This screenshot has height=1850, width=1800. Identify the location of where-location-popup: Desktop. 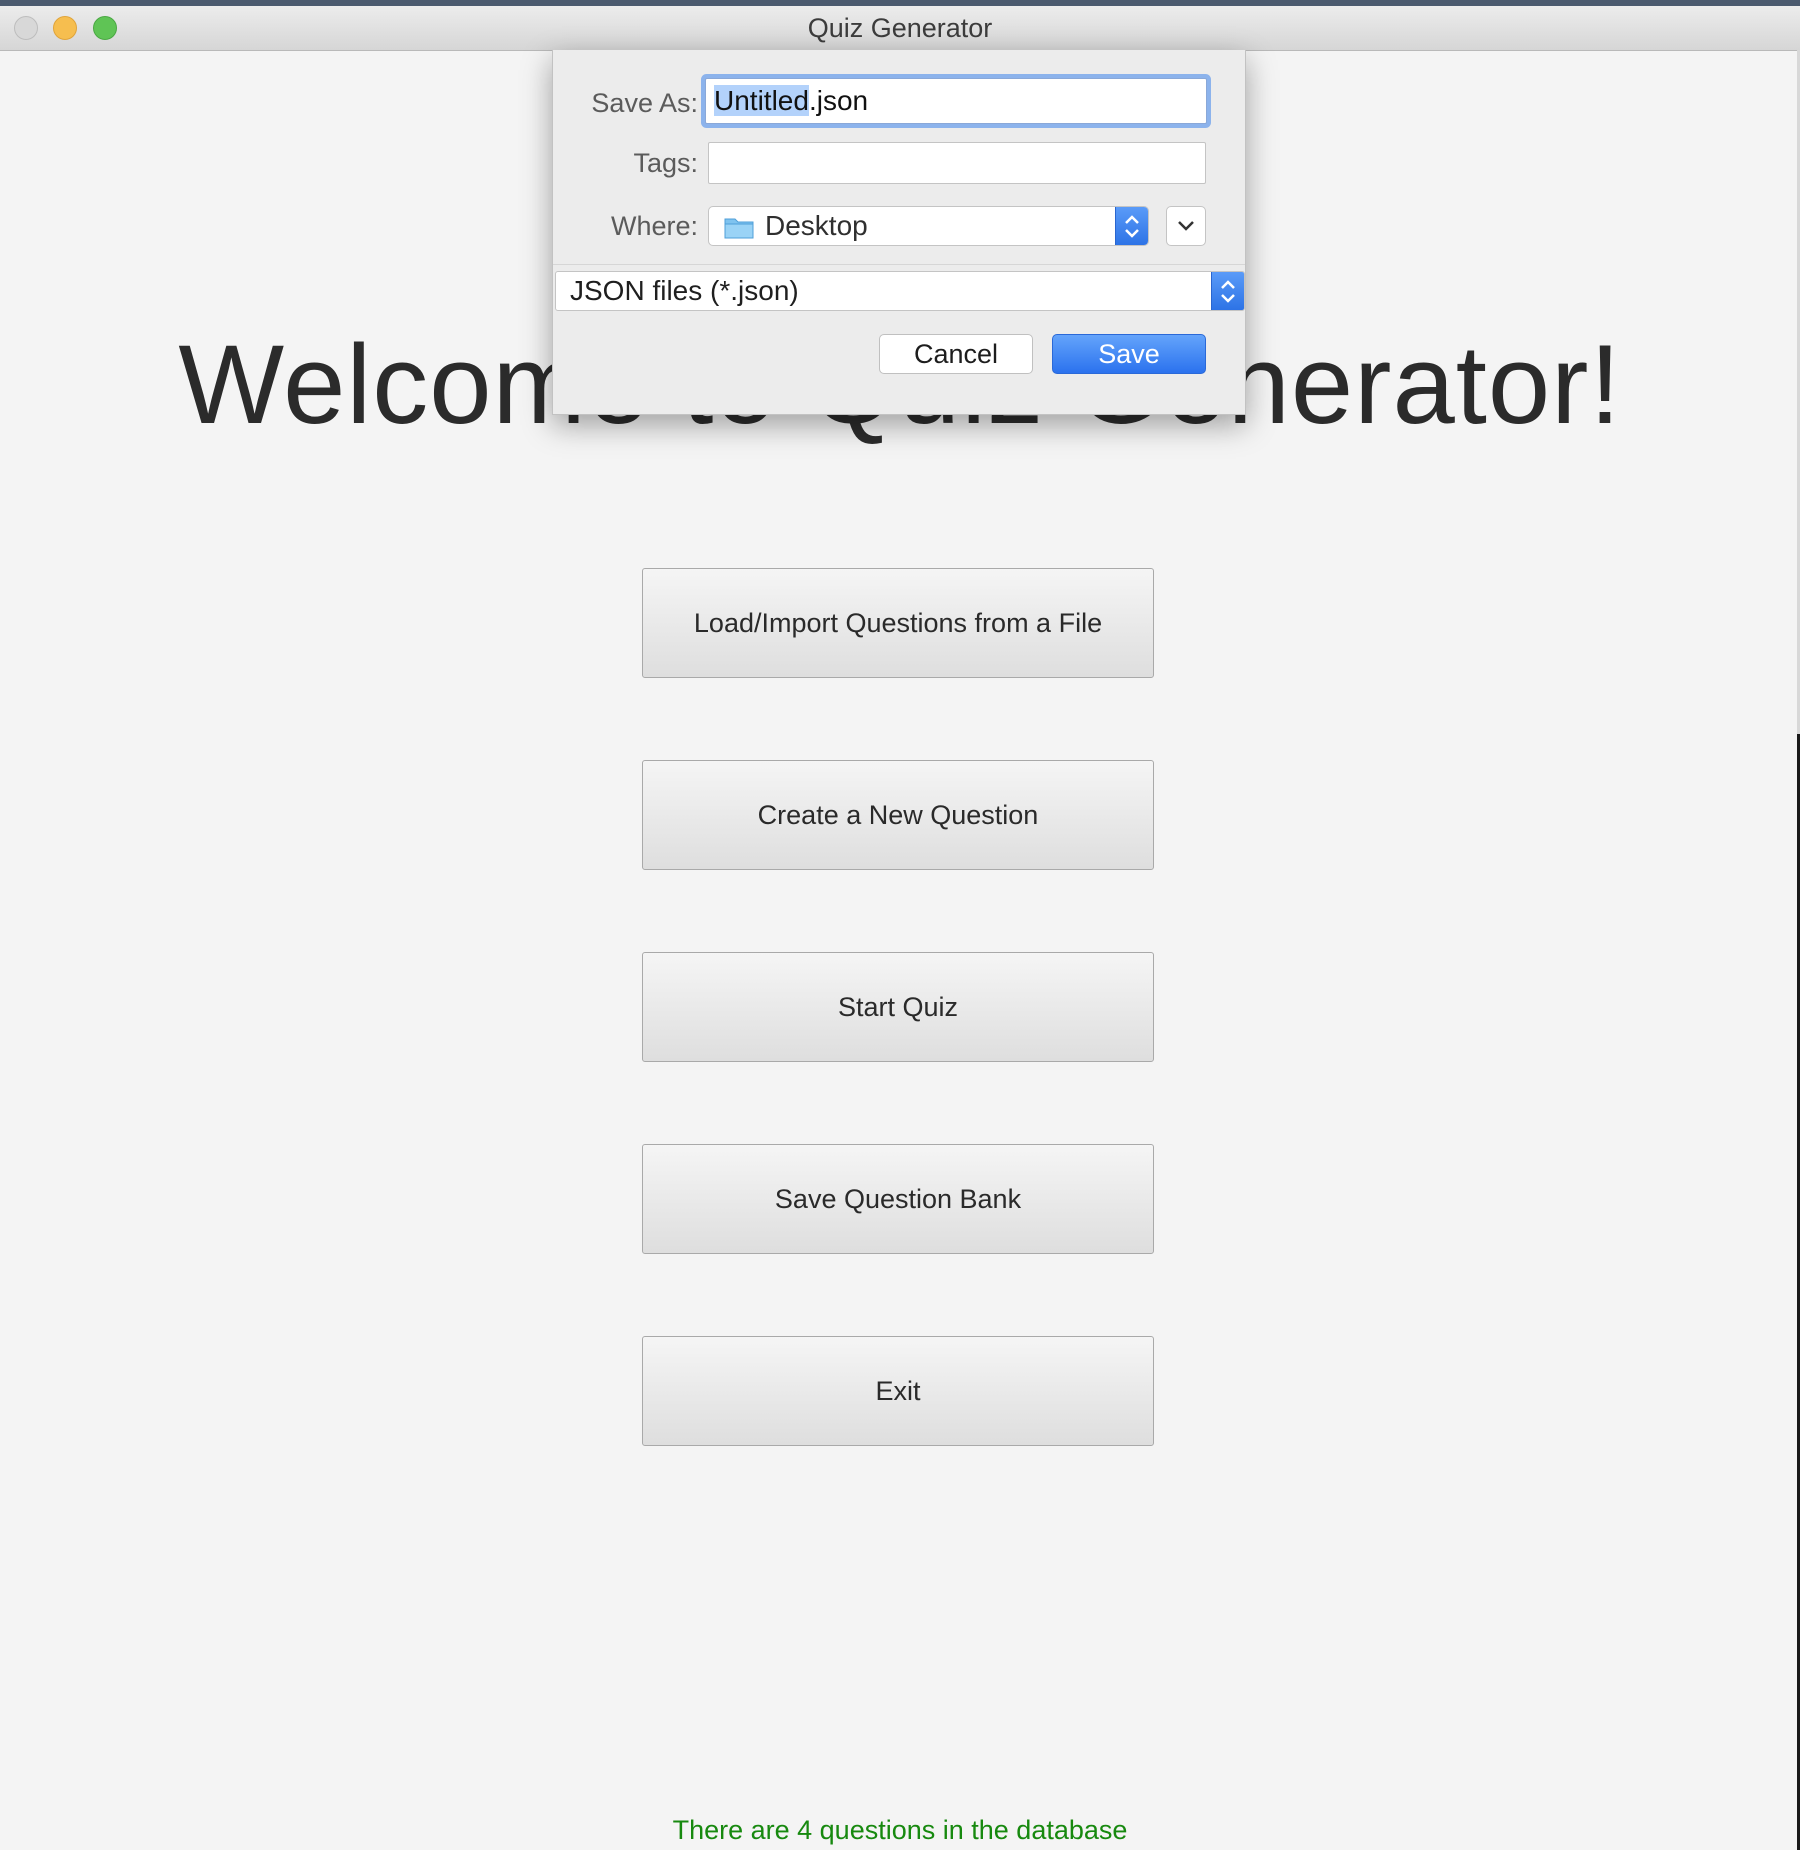
(928, 226).